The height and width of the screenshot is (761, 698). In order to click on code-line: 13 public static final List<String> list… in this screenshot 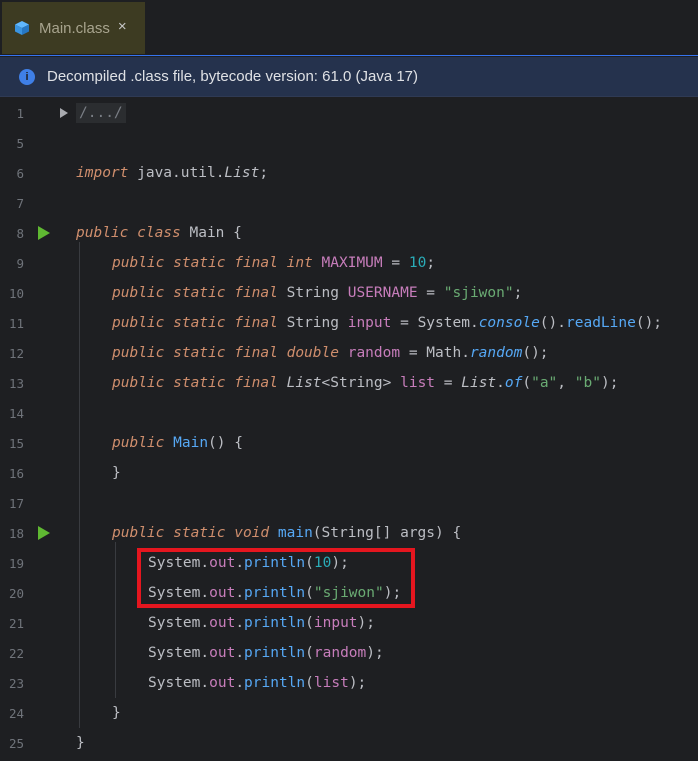, I will do `click(349, 383)`.